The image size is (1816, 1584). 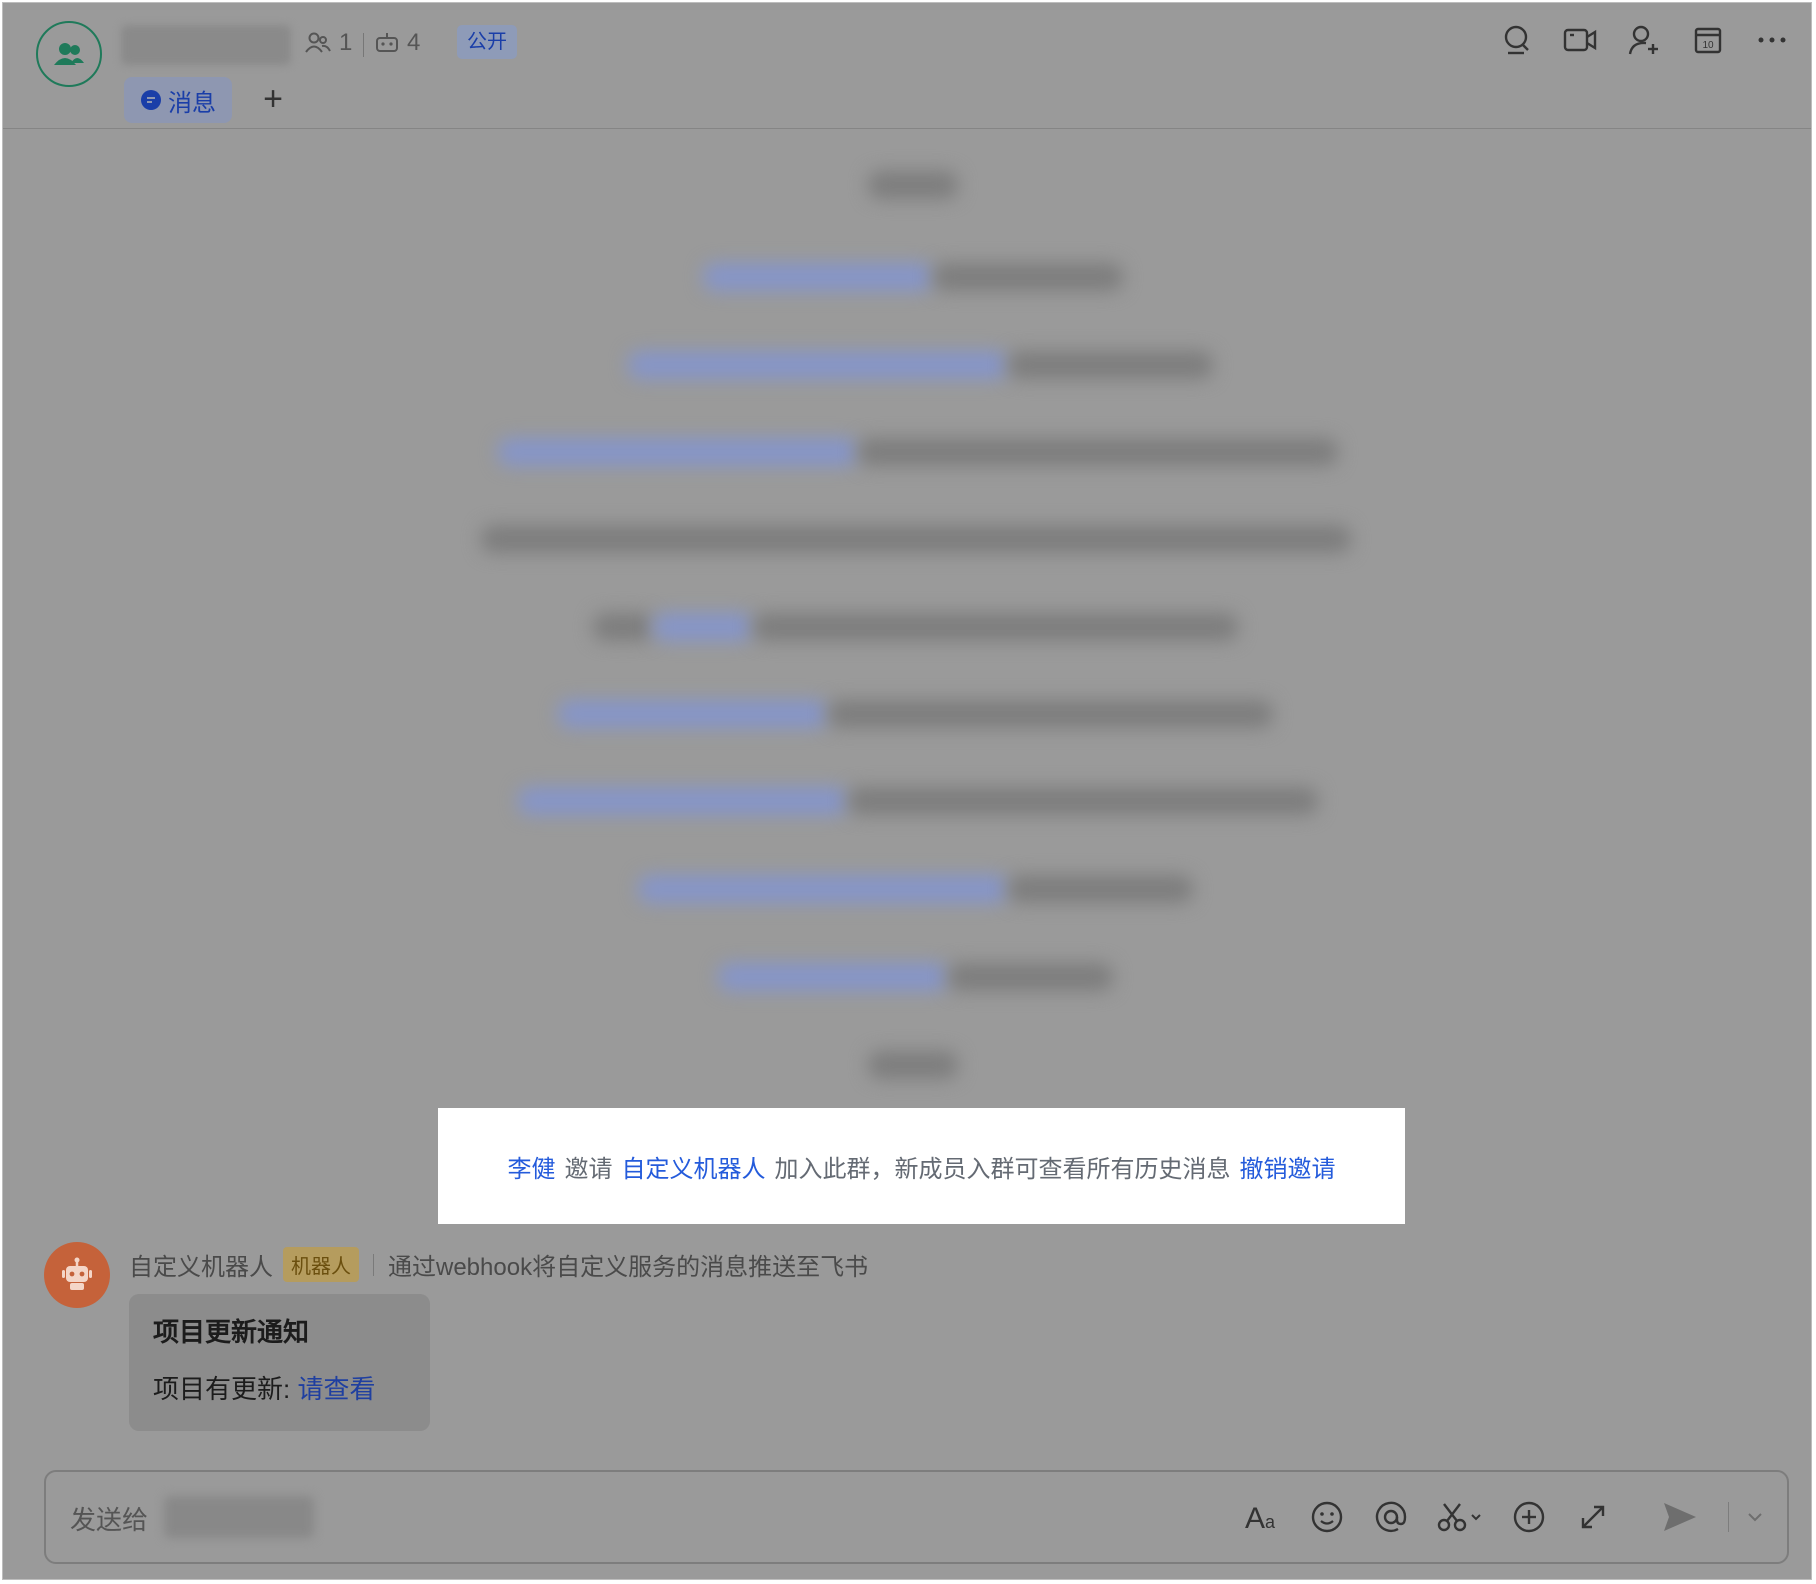 What do you see at coordinates (1680, 1517) in the screenshot?
I see `send-icon` at bounding box center [1680, 1517].